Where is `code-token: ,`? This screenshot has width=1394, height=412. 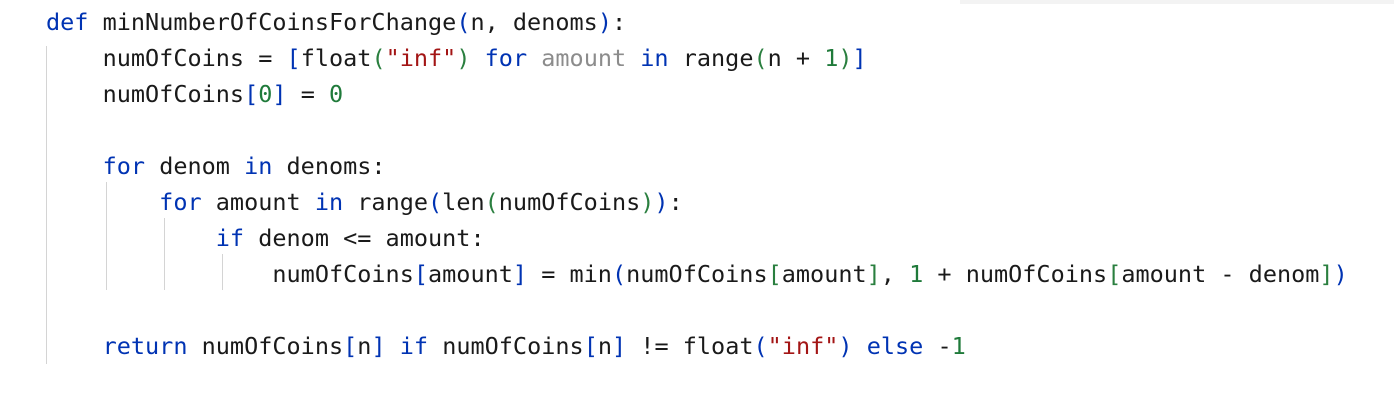 code-token: , is located at coordinates (895, 274).